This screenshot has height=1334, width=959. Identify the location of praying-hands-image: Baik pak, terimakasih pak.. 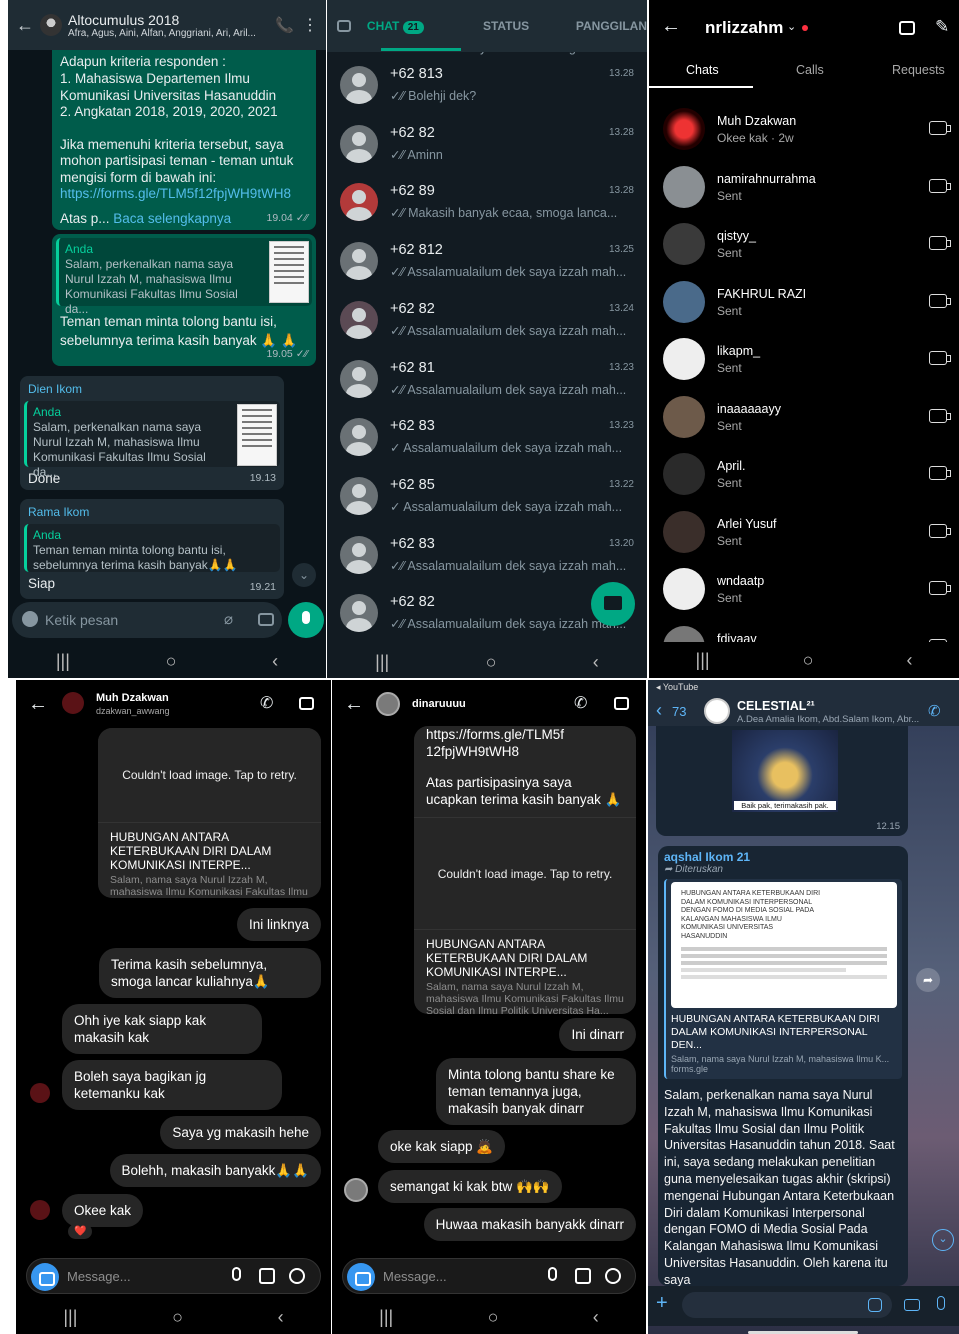
(785, 771).